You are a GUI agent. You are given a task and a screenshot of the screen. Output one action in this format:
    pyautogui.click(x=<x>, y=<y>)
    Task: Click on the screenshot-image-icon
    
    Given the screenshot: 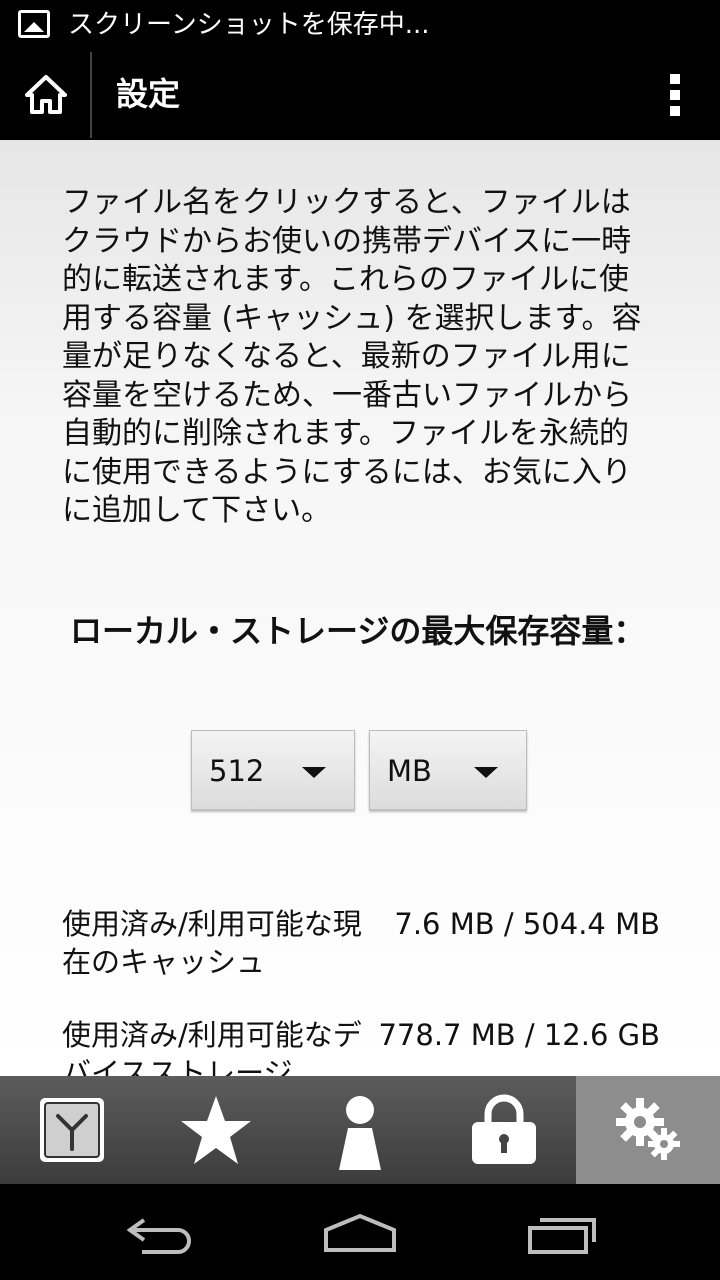 What is the action you would take?
    pyautogui.click(x=34, y=24)
    